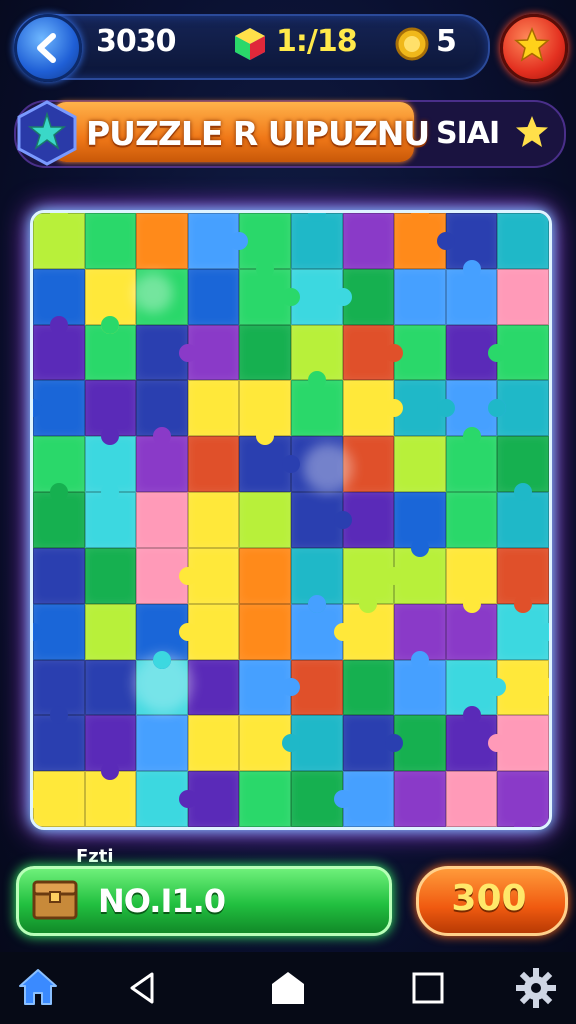  Describe the element at coordinates (38, 987) in the screenshot. I see `home-icon` at that location.